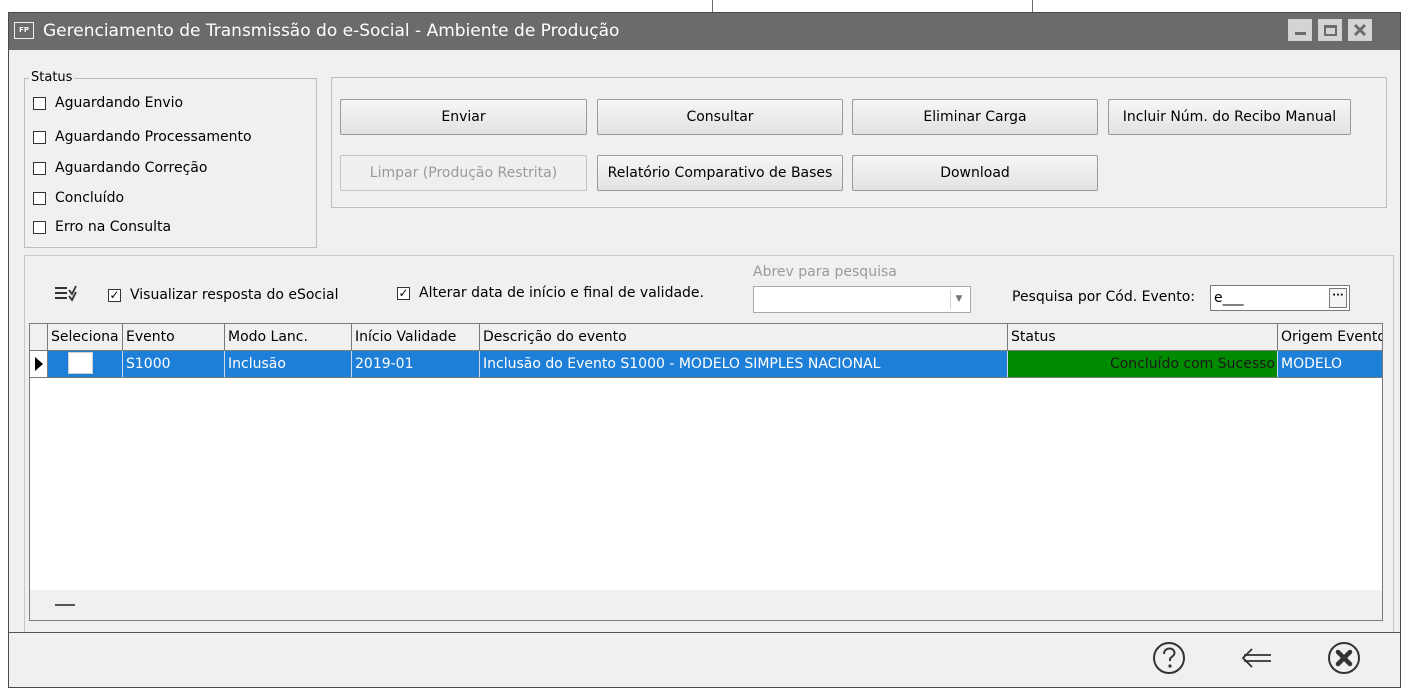  Describe the element at coordinates (85, 337) in the screenshot. I see `col-seleciona: Seleciona` at that location.